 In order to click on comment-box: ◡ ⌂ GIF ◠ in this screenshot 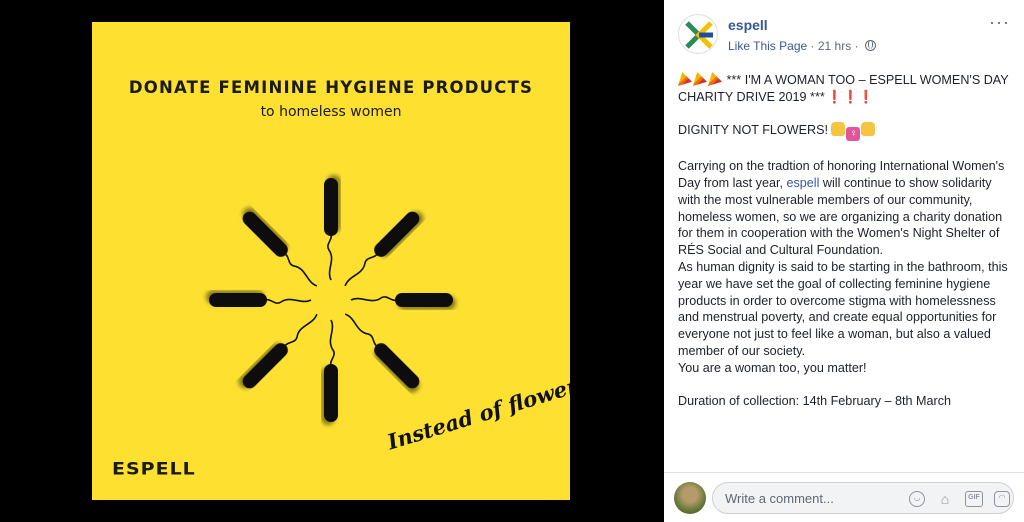, I will do `click(863, 498)`.